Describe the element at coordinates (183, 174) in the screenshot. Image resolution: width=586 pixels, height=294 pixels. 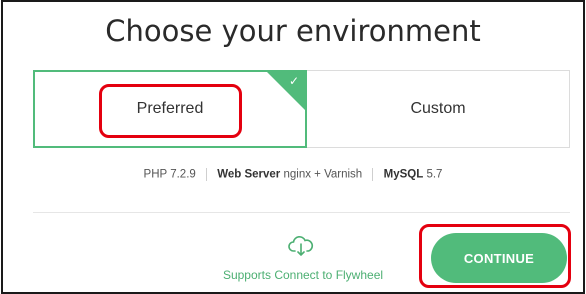
I see `php-version: 7.2.9` at that location.